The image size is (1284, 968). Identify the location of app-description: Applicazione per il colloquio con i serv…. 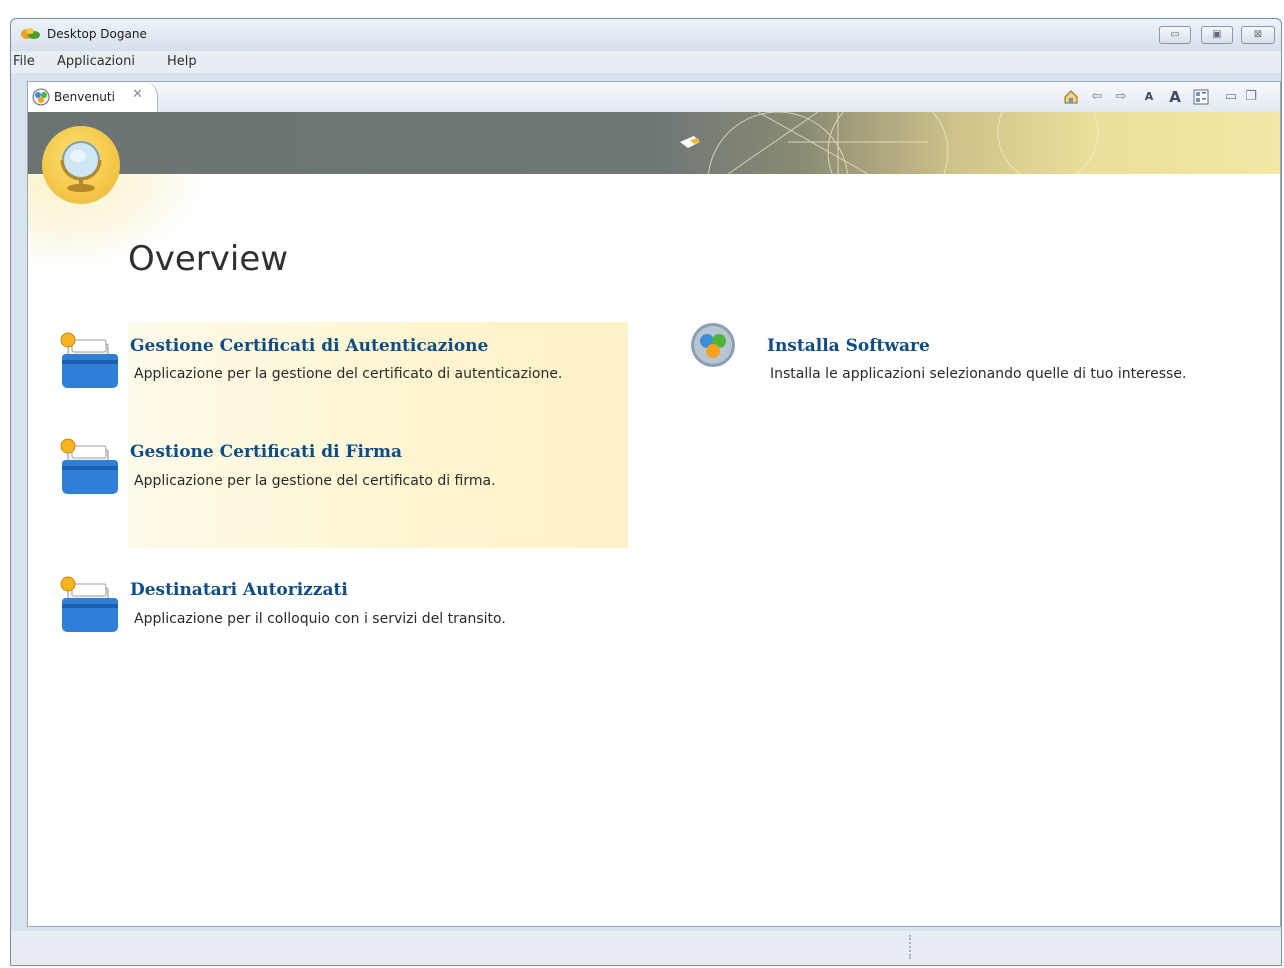
(320, 619).